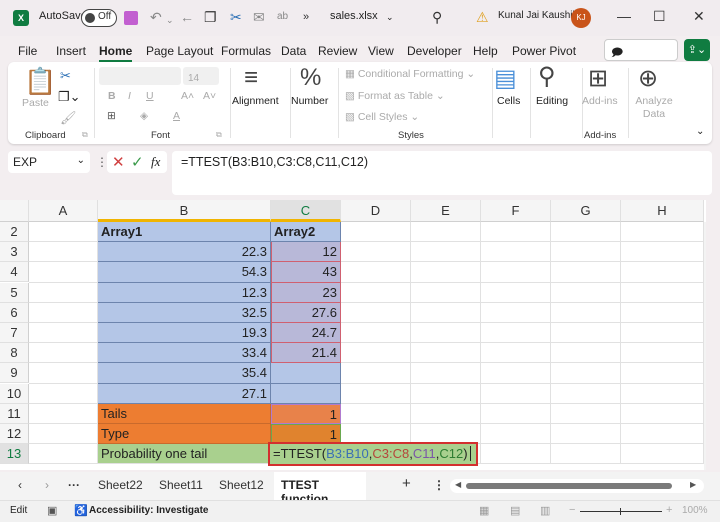 The height and width of the screenshot is (522, 720). I want to click on zoom-out-icon: −, so click(572, 510).